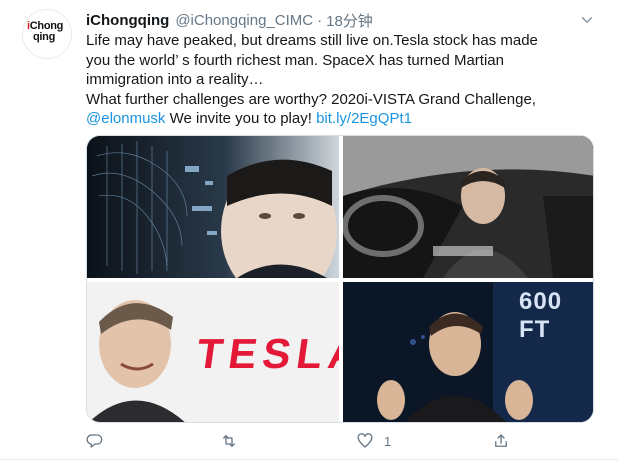  What do you see at coordinates (125, 118) in the screenshot?
I see `mention-link: @elonmusk` at bounding box center [125, 118].